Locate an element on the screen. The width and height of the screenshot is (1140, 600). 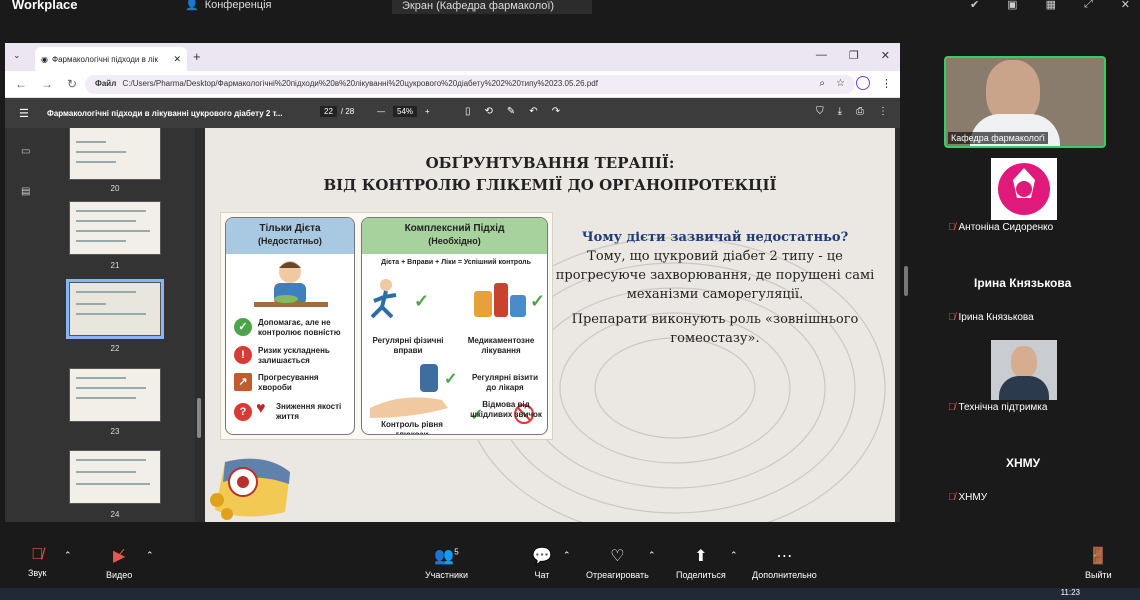
participant-row: 🎙̸ Технічна підтримка is located at coordinates (997, 407).